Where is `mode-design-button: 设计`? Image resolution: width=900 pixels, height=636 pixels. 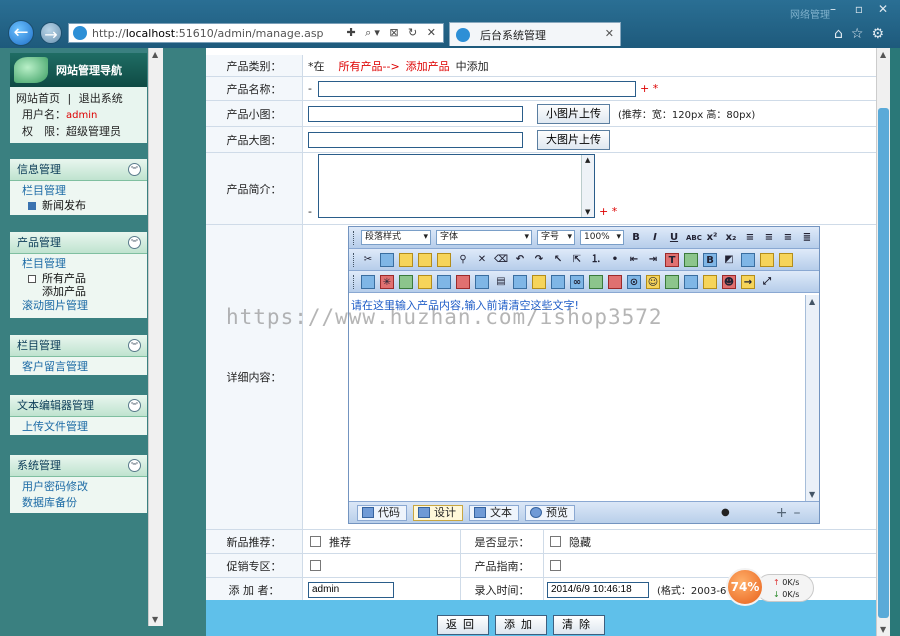 mode-design-button: 设计 is located at coordinates (438, 512).